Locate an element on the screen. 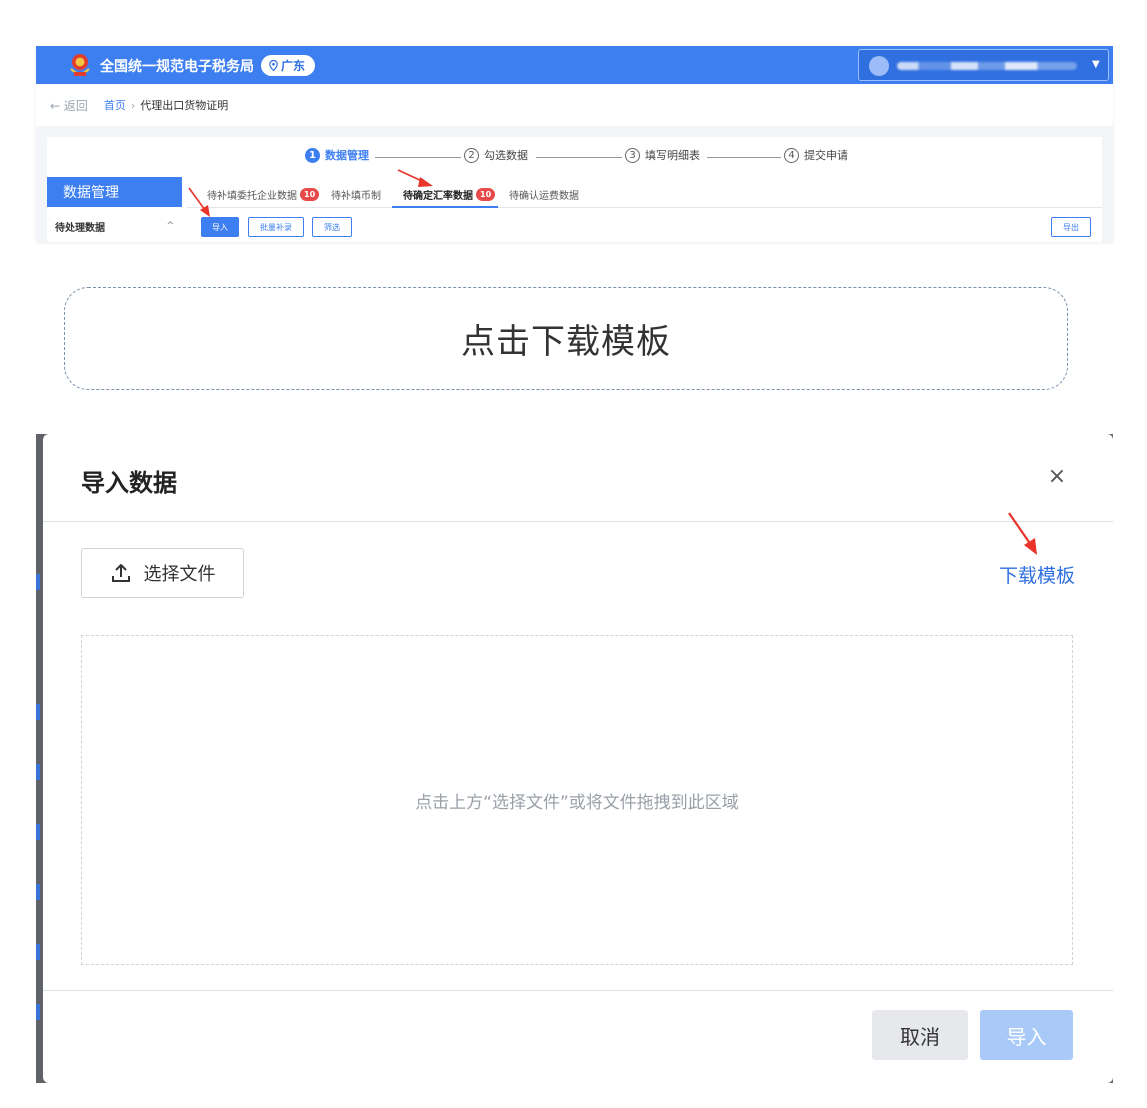 The width and height of the screenshot is (1147, 1108). step-indicator: 1 数据管理 2 勾选数据 3 填写明细表 4 提交申请 is located at coordinates (574, 158).